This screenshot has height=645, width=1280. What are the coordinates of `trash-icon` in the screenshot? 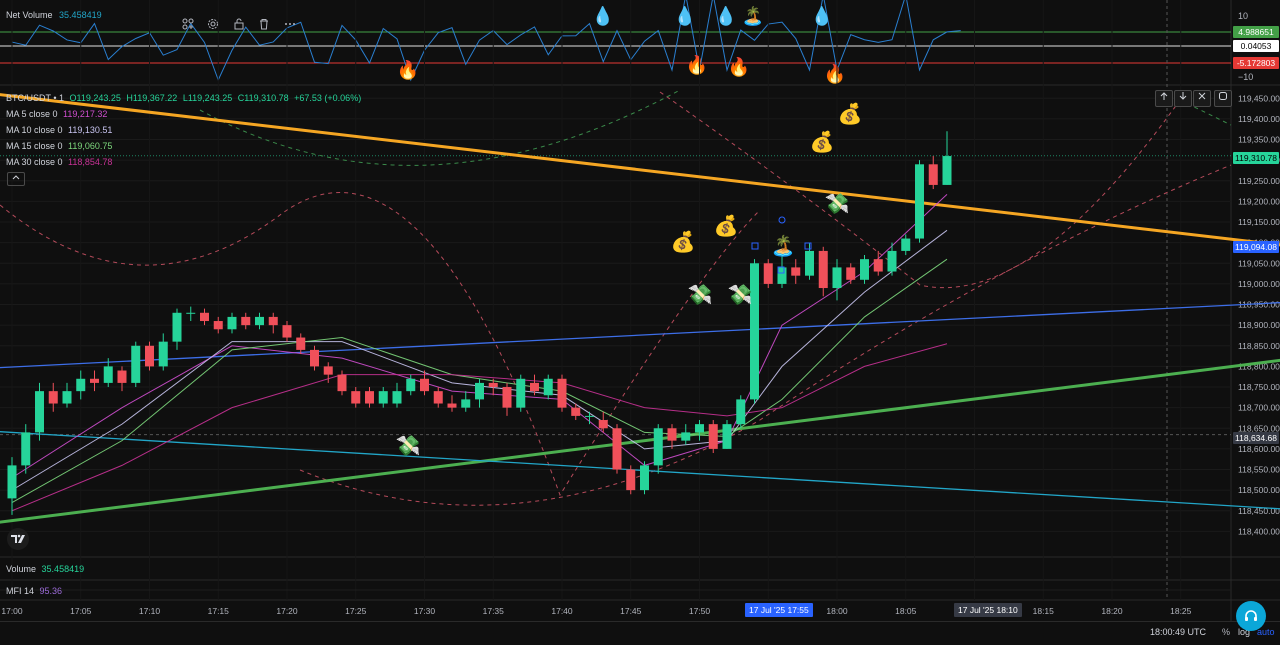 It's located at (264, 24).